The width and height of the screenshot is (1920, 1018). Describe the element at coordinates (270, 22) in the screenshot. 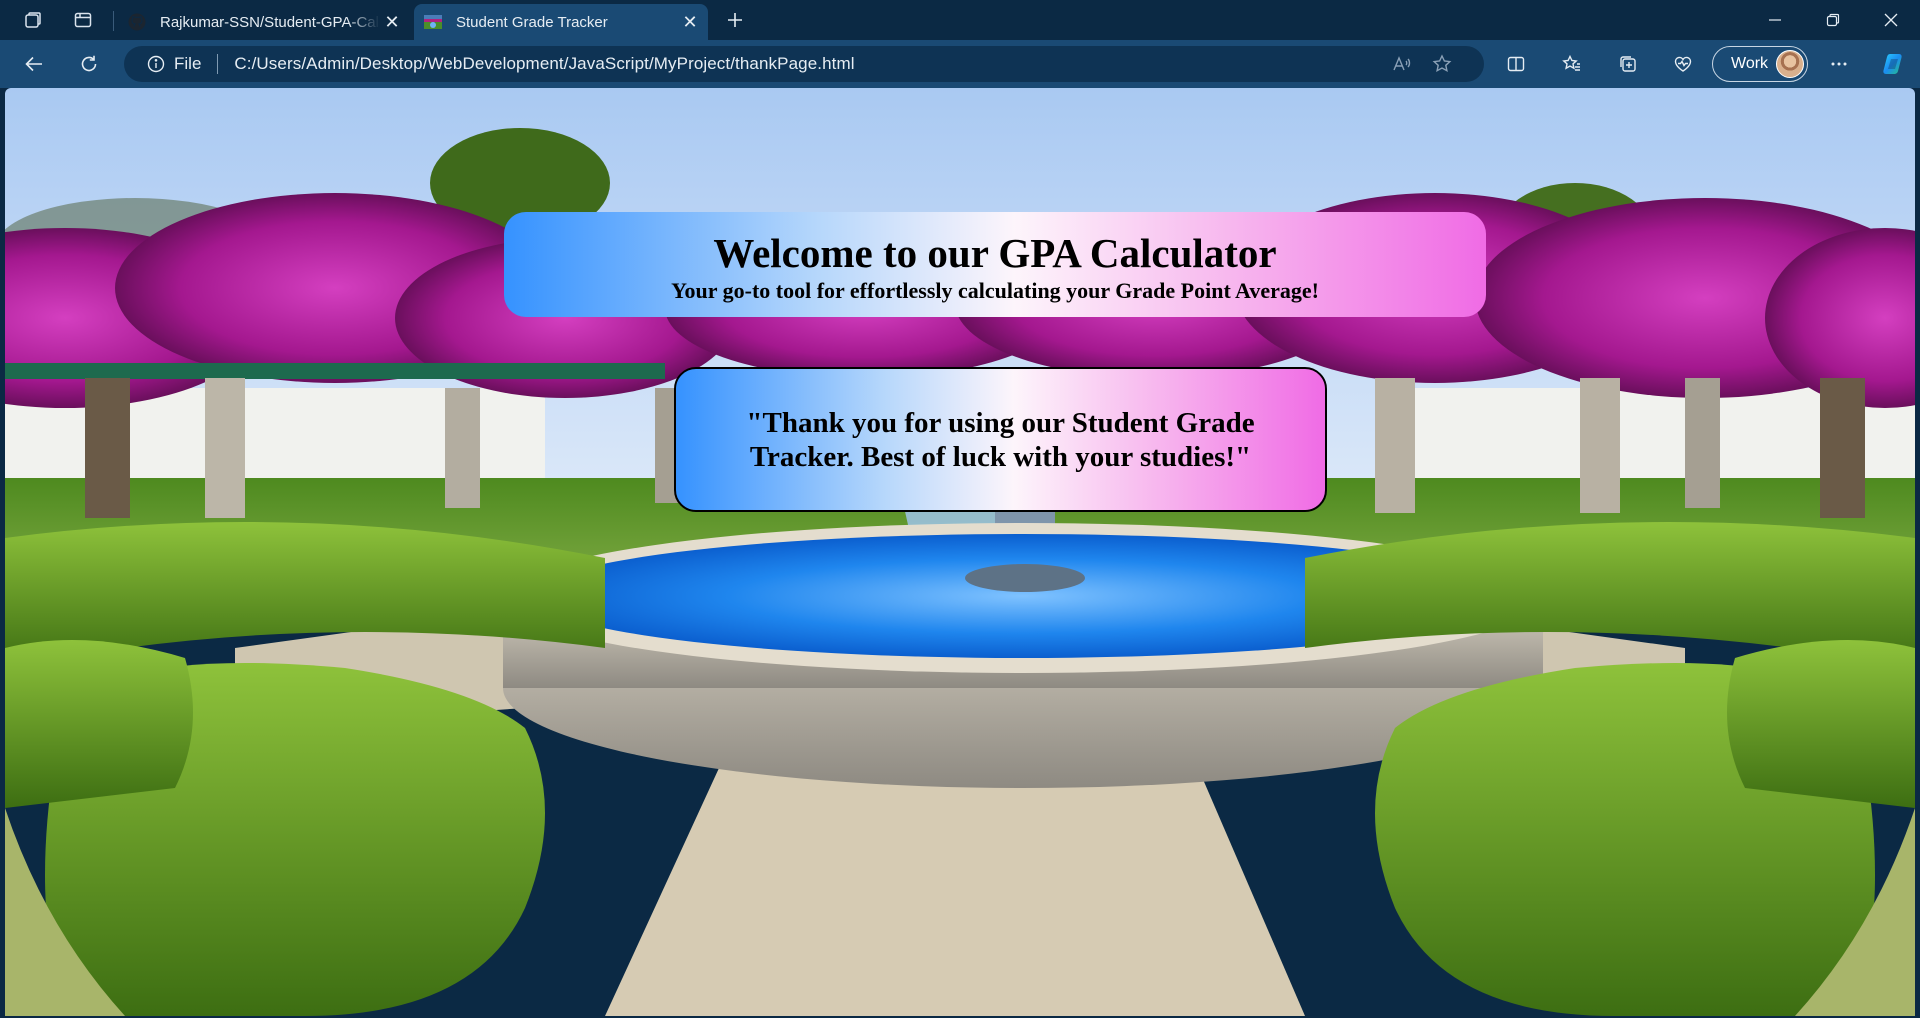

I see `tab-title: Rajkumar-SSN/Student-GPA-Calculator` at that location.